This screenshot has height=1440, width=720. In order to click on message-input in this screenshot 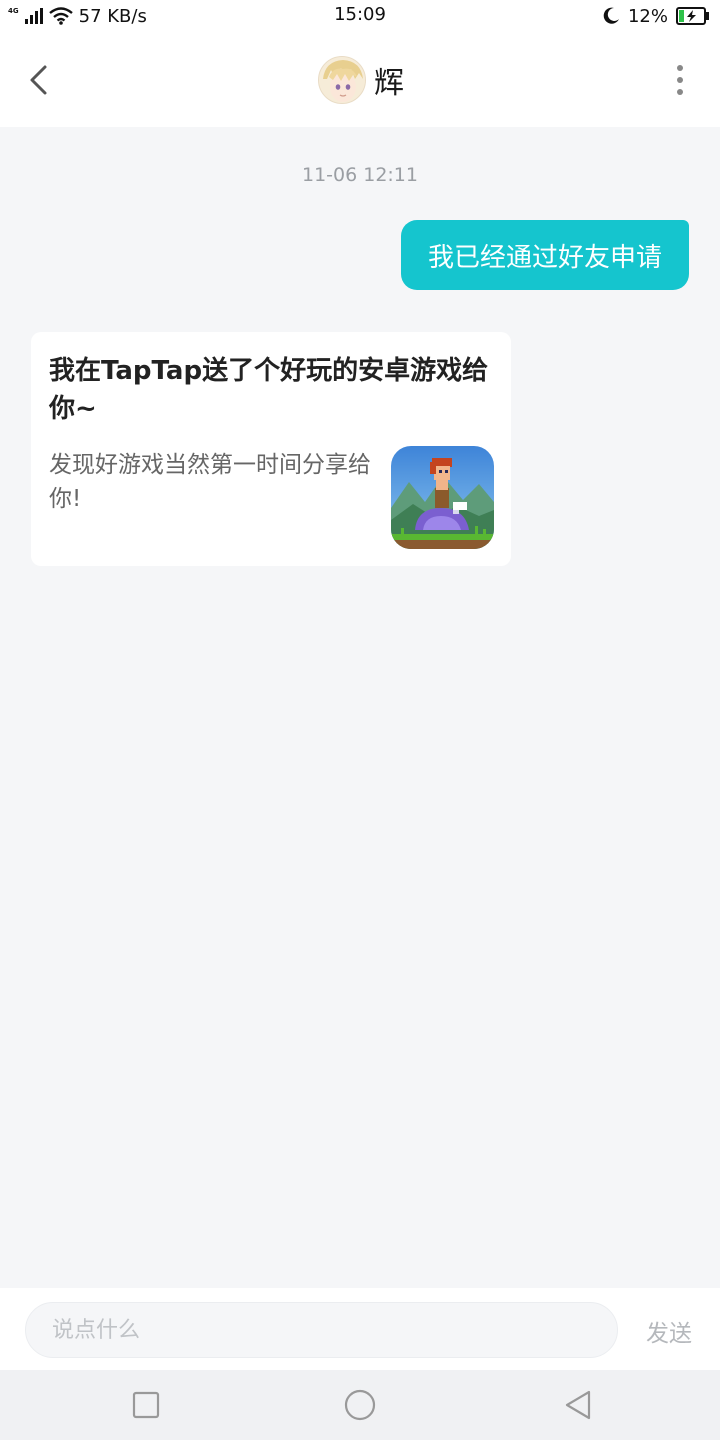, I will do `click(321, 1330)`.